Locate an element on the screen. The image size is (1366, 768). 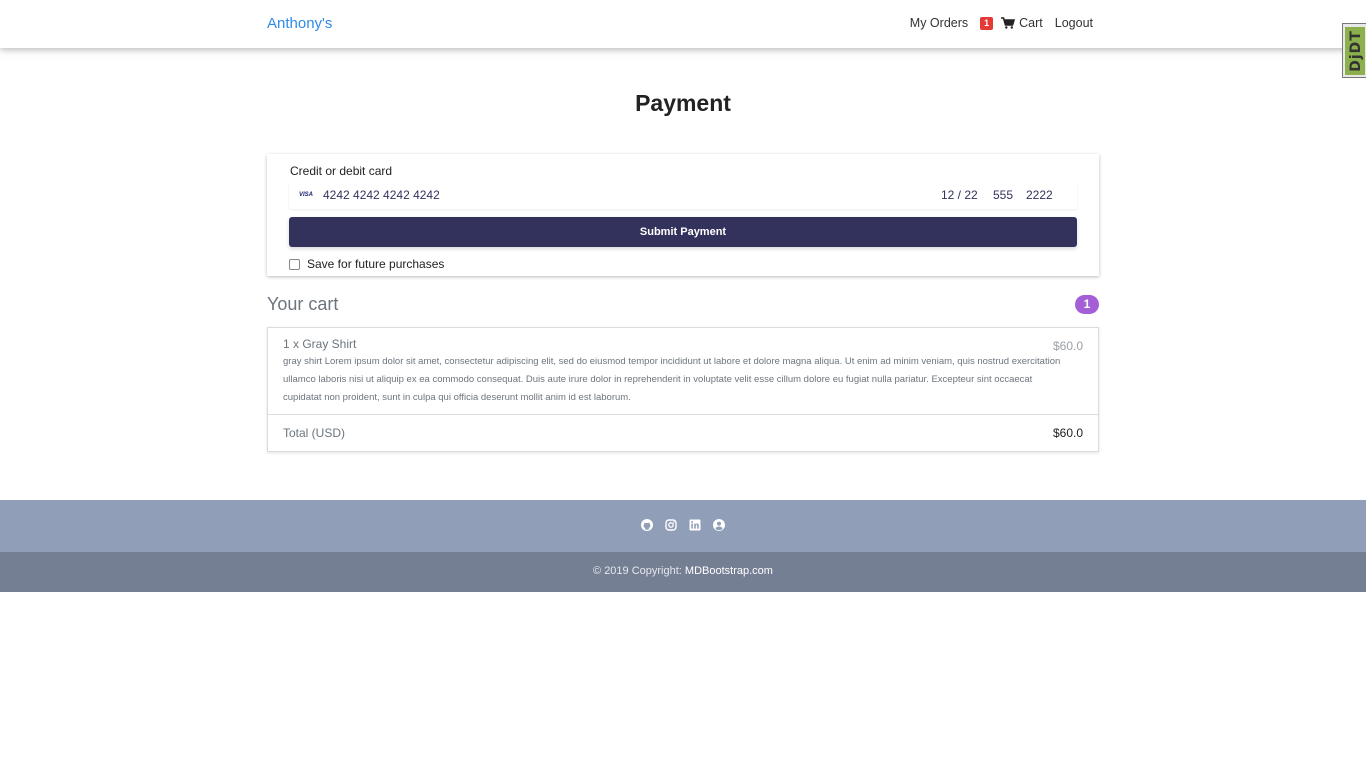
footer-copyright: © 2019 Copyright: MDBootstrap.com is located at coordinates (683, 572).